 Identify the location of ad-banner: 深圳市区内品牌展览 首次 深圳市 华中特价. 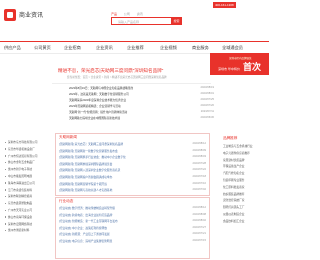
(239, 64).